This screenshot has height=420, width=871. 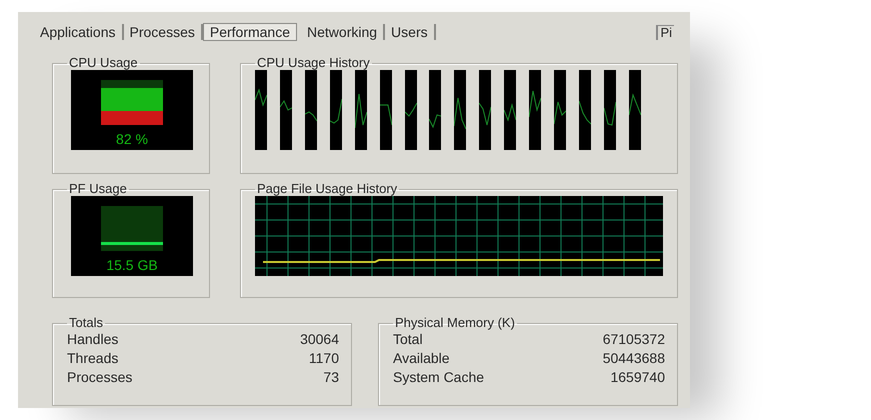 I want to click on tab: Users, so click(x=410, y=32).